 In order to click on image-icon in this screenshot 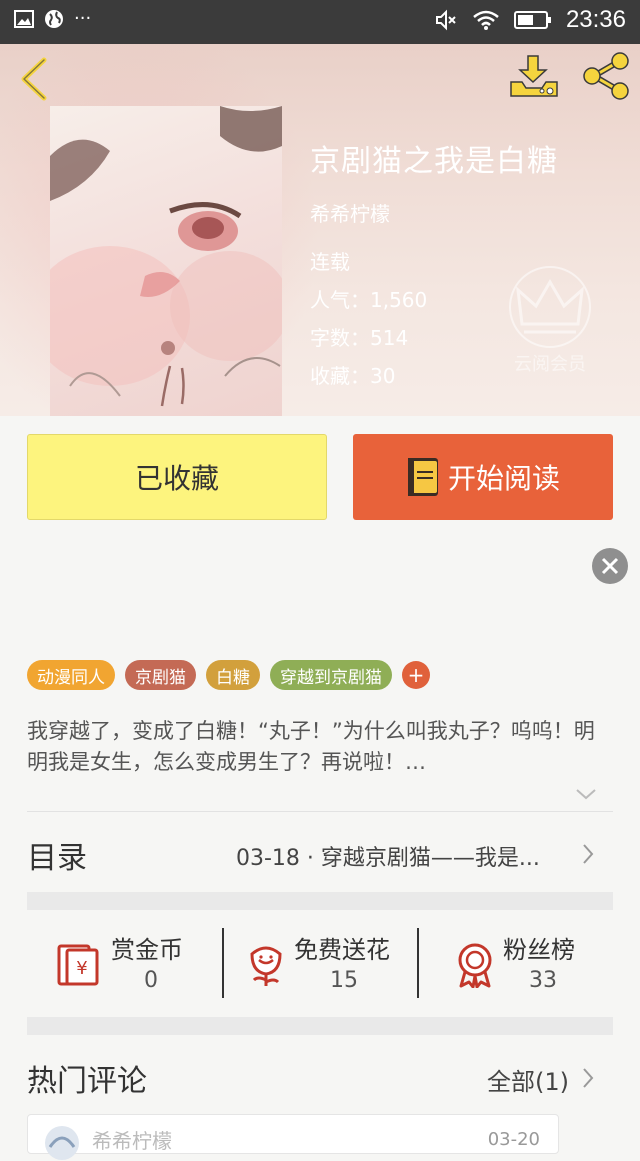, I will do `click(24, 18)`.